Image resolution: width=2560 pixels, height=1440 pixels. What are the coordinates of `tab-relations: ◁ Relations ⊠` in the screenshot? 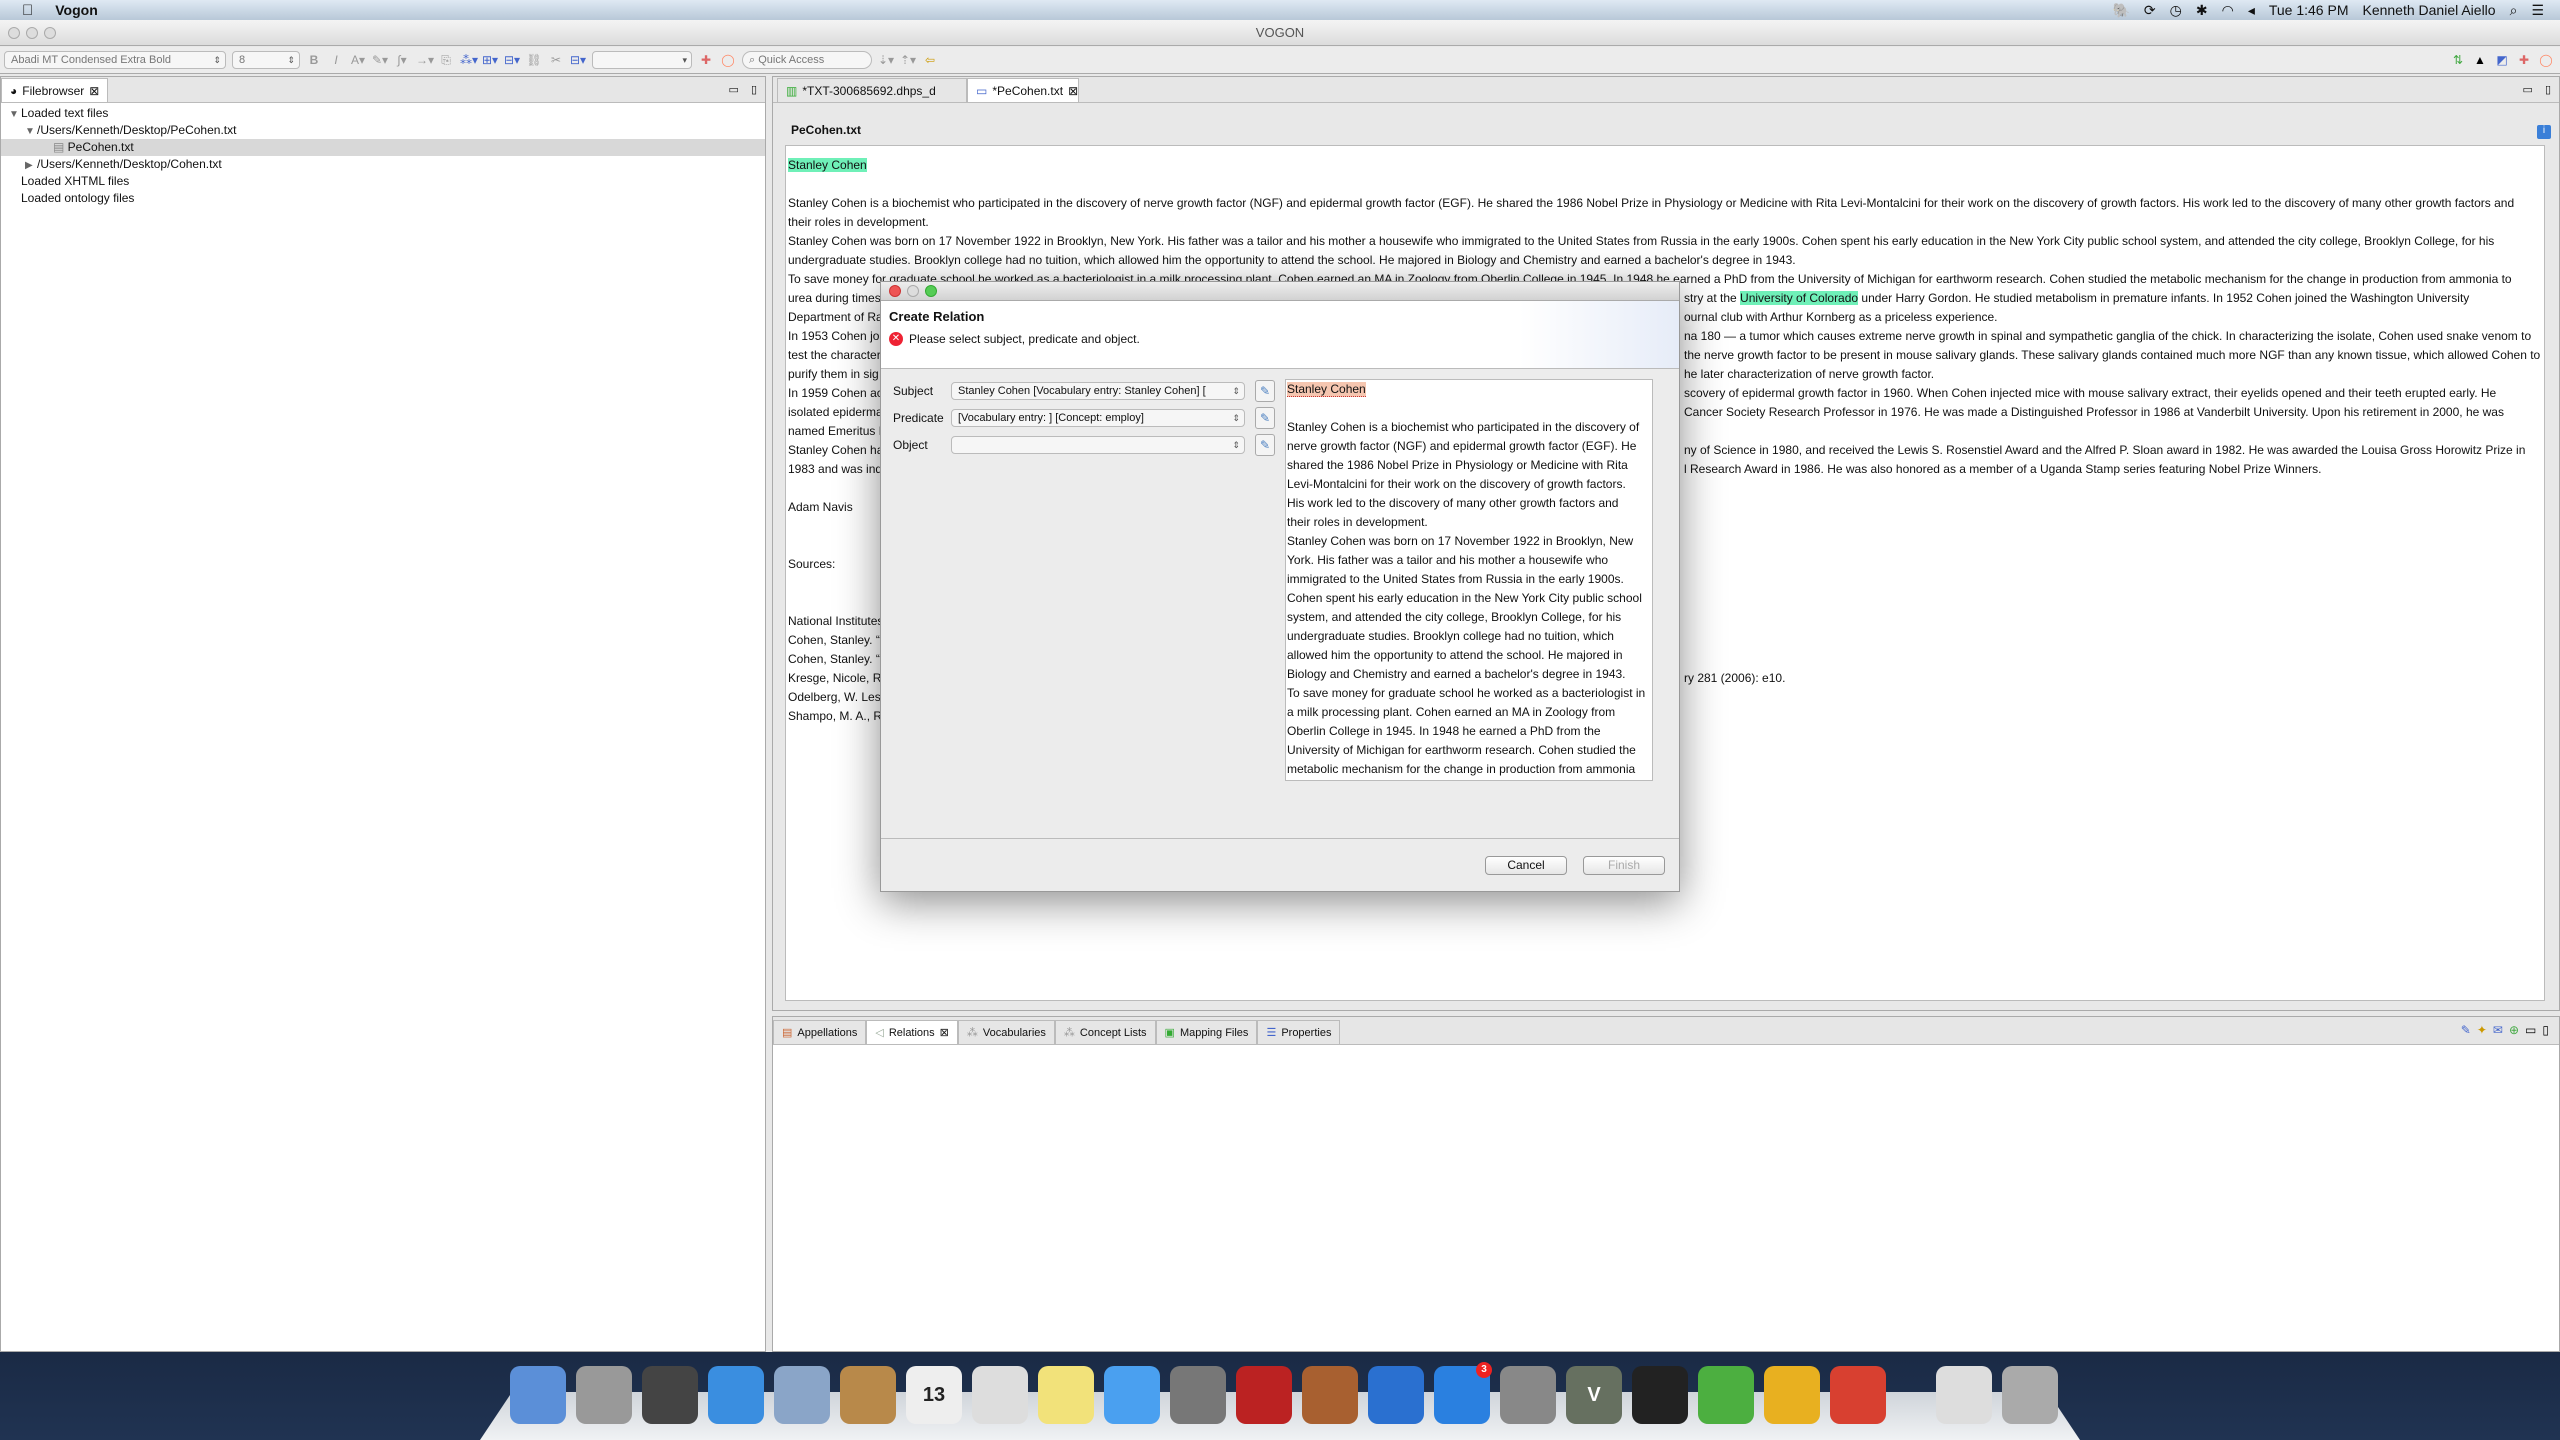 It's located at (912, 1032).